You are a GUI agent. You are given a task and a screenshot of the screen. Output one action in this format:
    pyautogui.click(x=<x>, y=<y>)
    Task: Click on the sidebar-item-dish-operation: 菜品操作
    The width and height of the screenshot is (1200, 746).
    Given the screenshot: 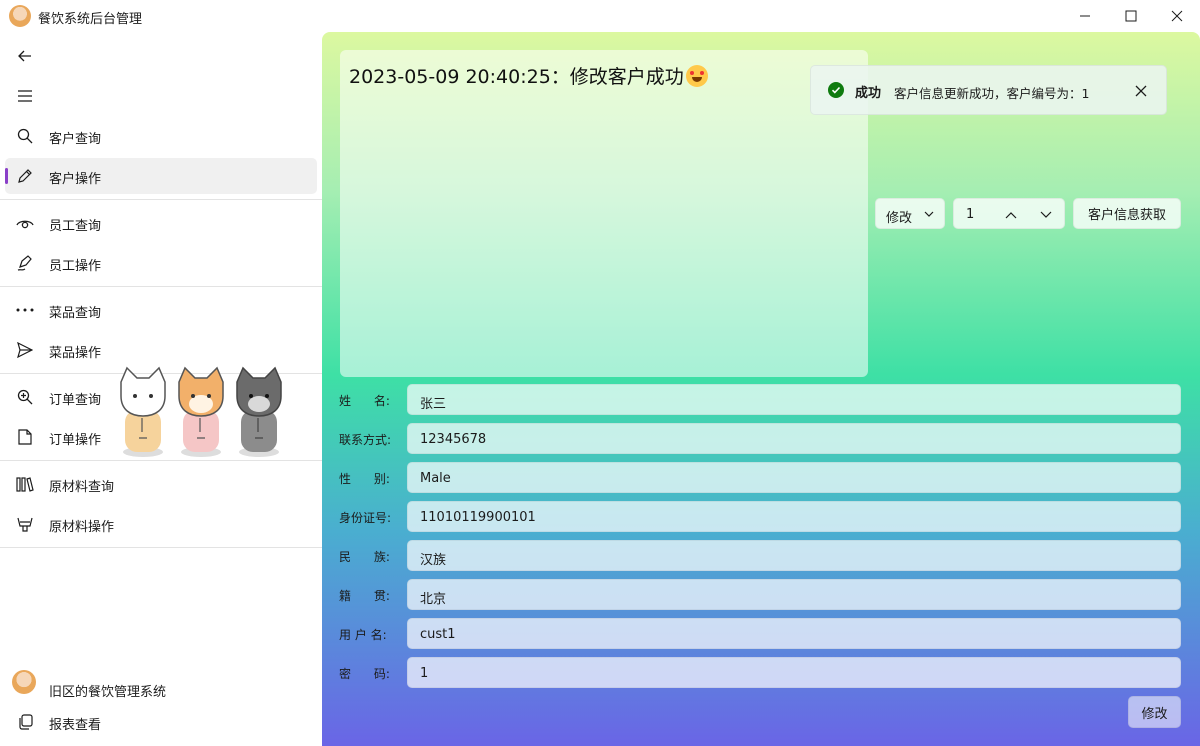 What is the action you would take?
    pyautogui.click(x=161, y=350)
    